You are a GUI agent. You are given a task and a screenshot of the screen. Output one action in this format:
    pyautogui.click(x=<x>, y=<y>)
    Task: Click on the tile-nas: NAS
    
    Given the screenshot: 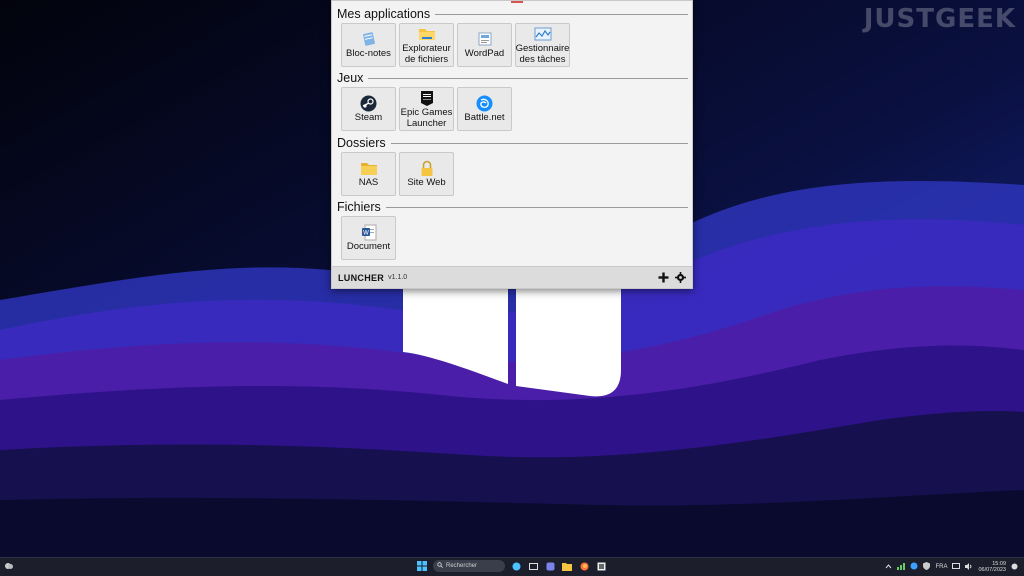 What is the action you would take?
    pyautogui.click(x=368, y=174)
    